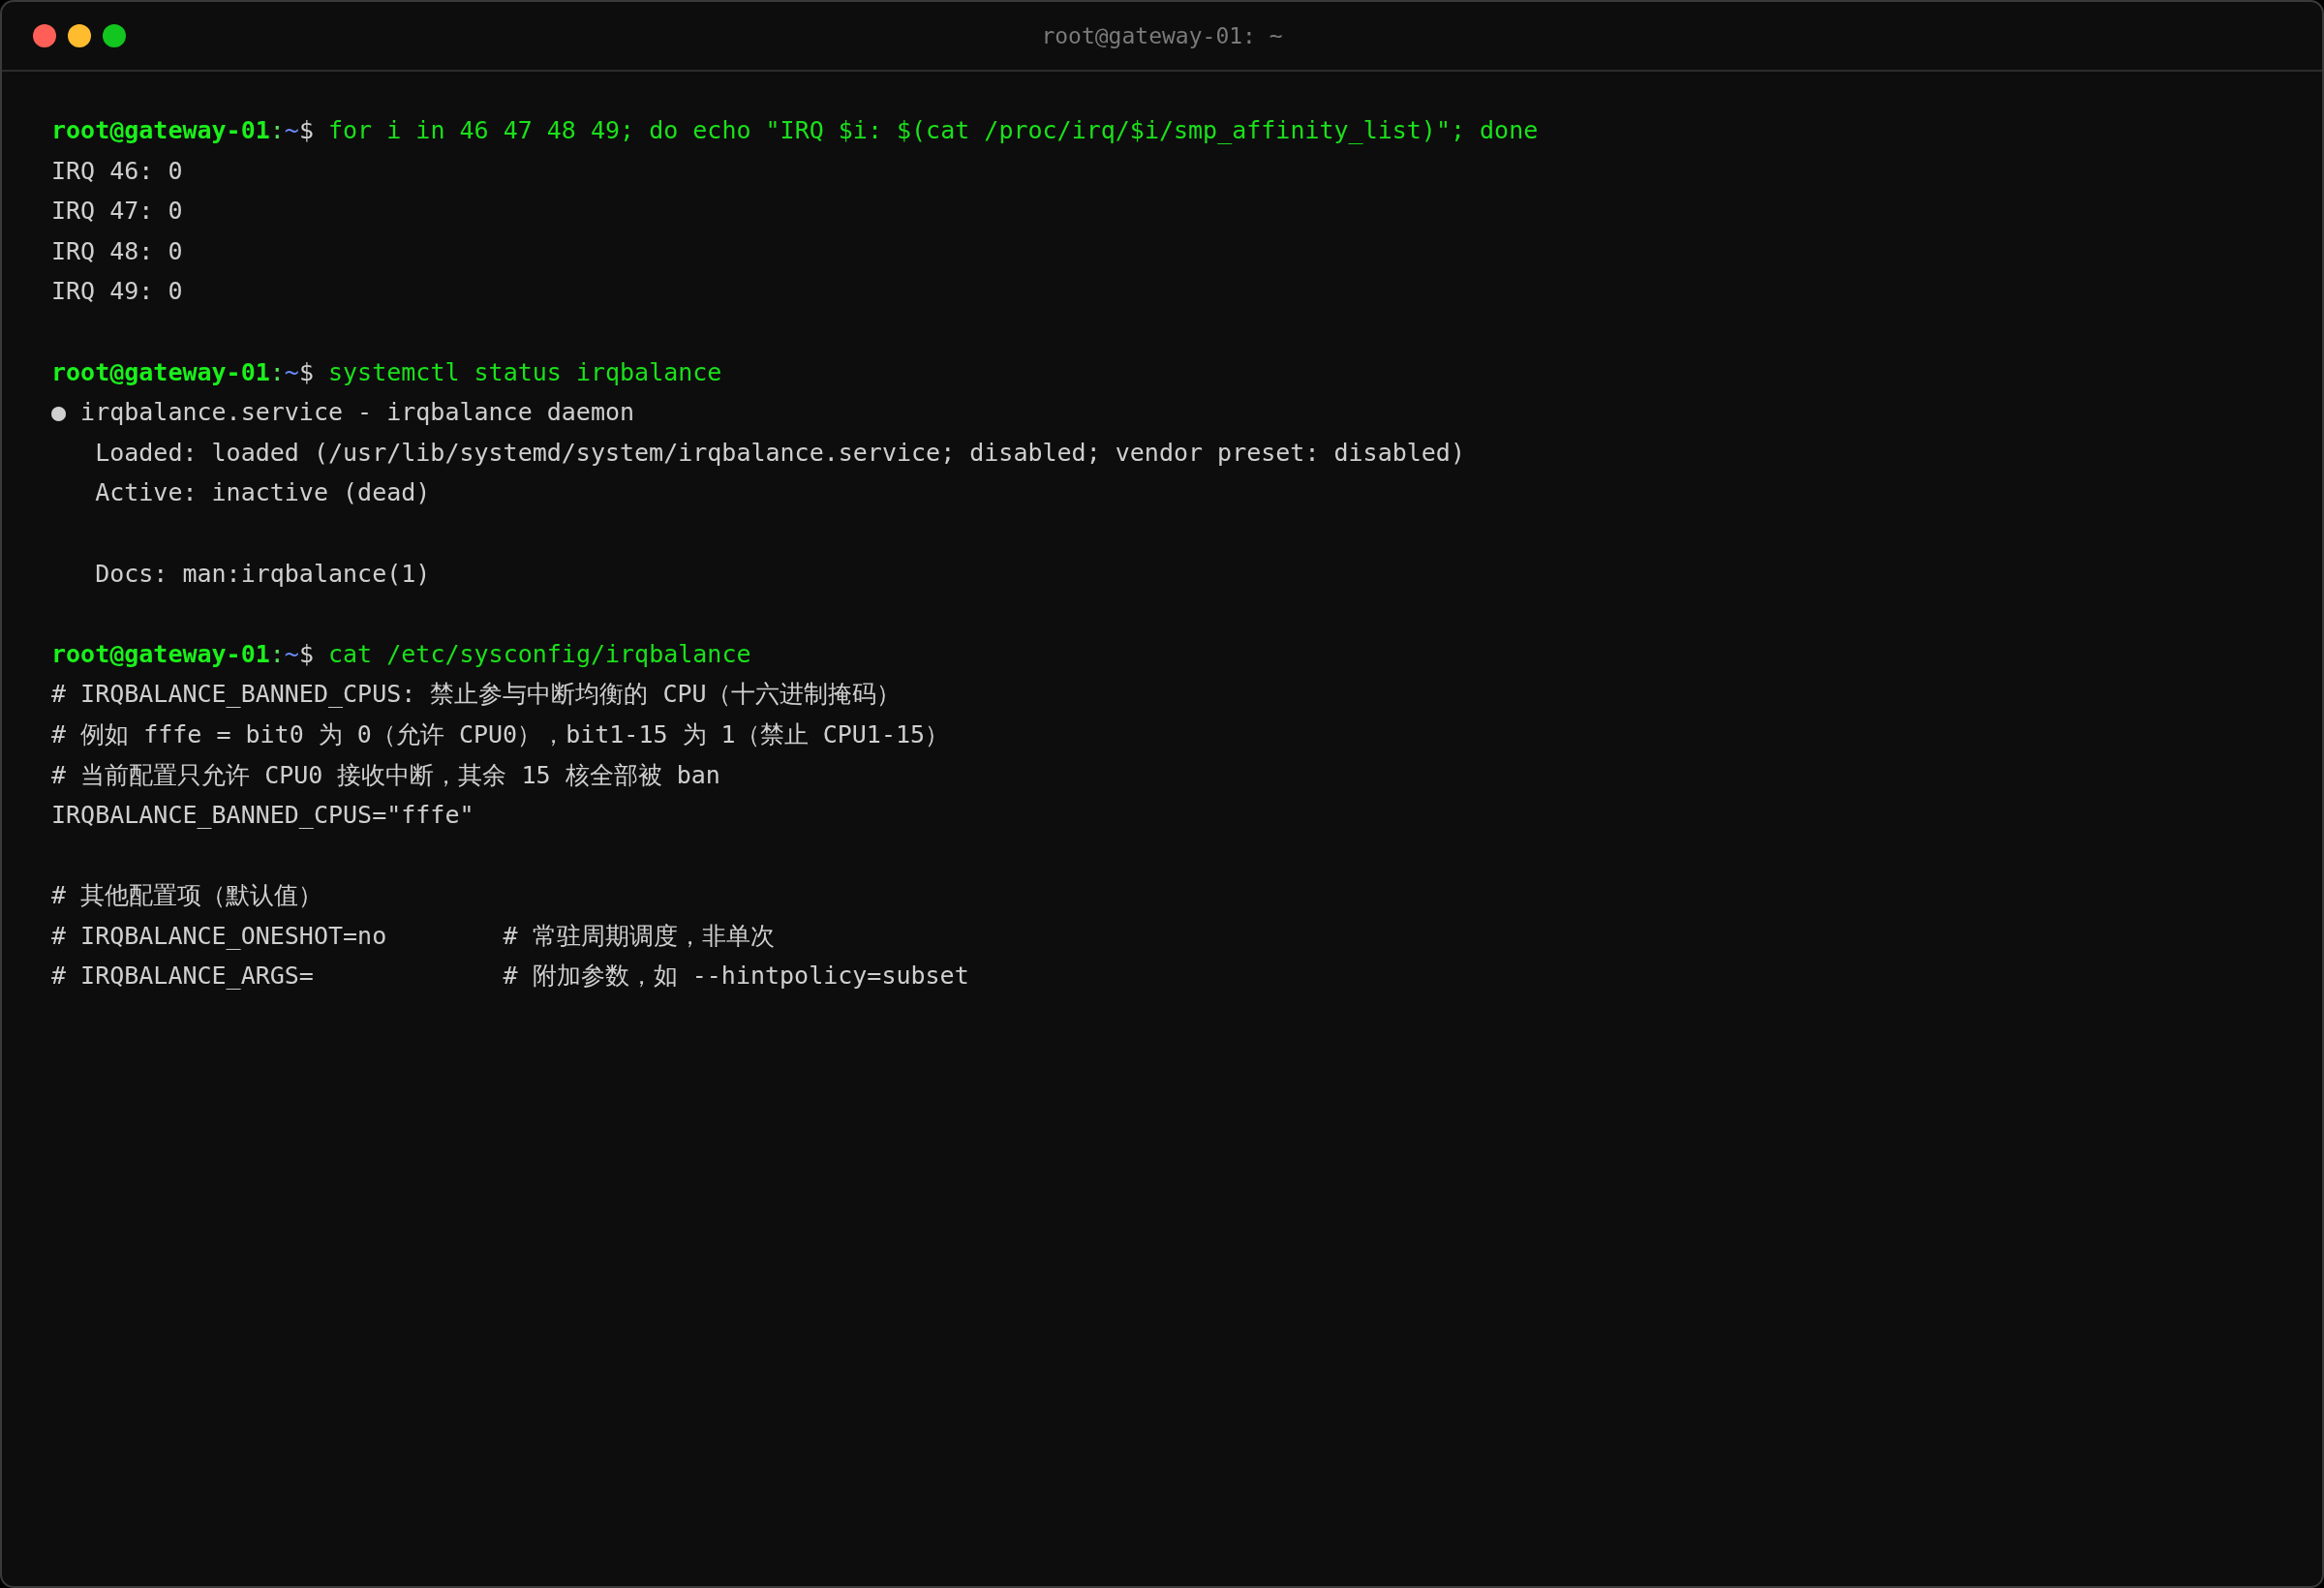 The width and height of the screenshot is (2324, 1588). Describe the element at coordinates (263, 815) in the screenshot. I see `output-line: IRQBALANCE_BANNED_CPUS="fffe"` at that location.